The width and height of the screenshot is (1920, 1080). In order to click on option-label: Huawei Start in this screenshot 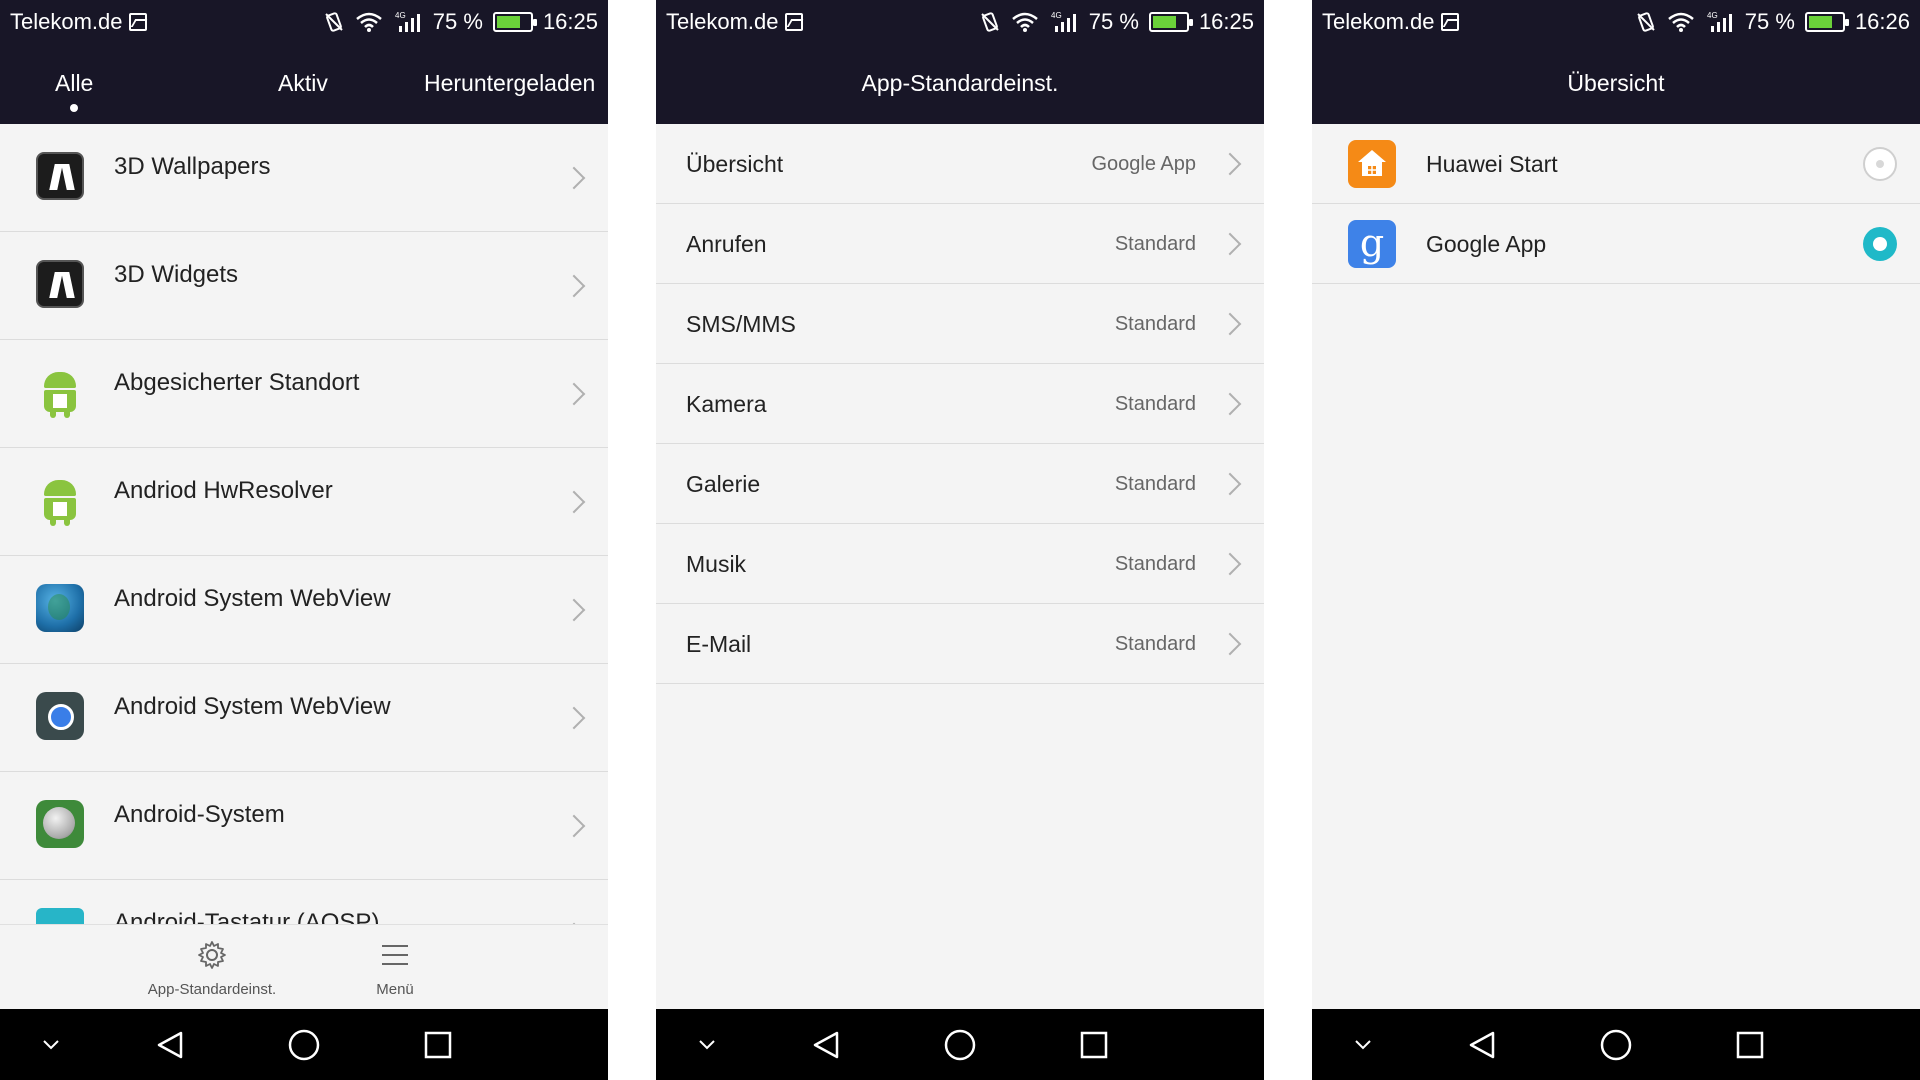, I will do `click(1492, 164)`.